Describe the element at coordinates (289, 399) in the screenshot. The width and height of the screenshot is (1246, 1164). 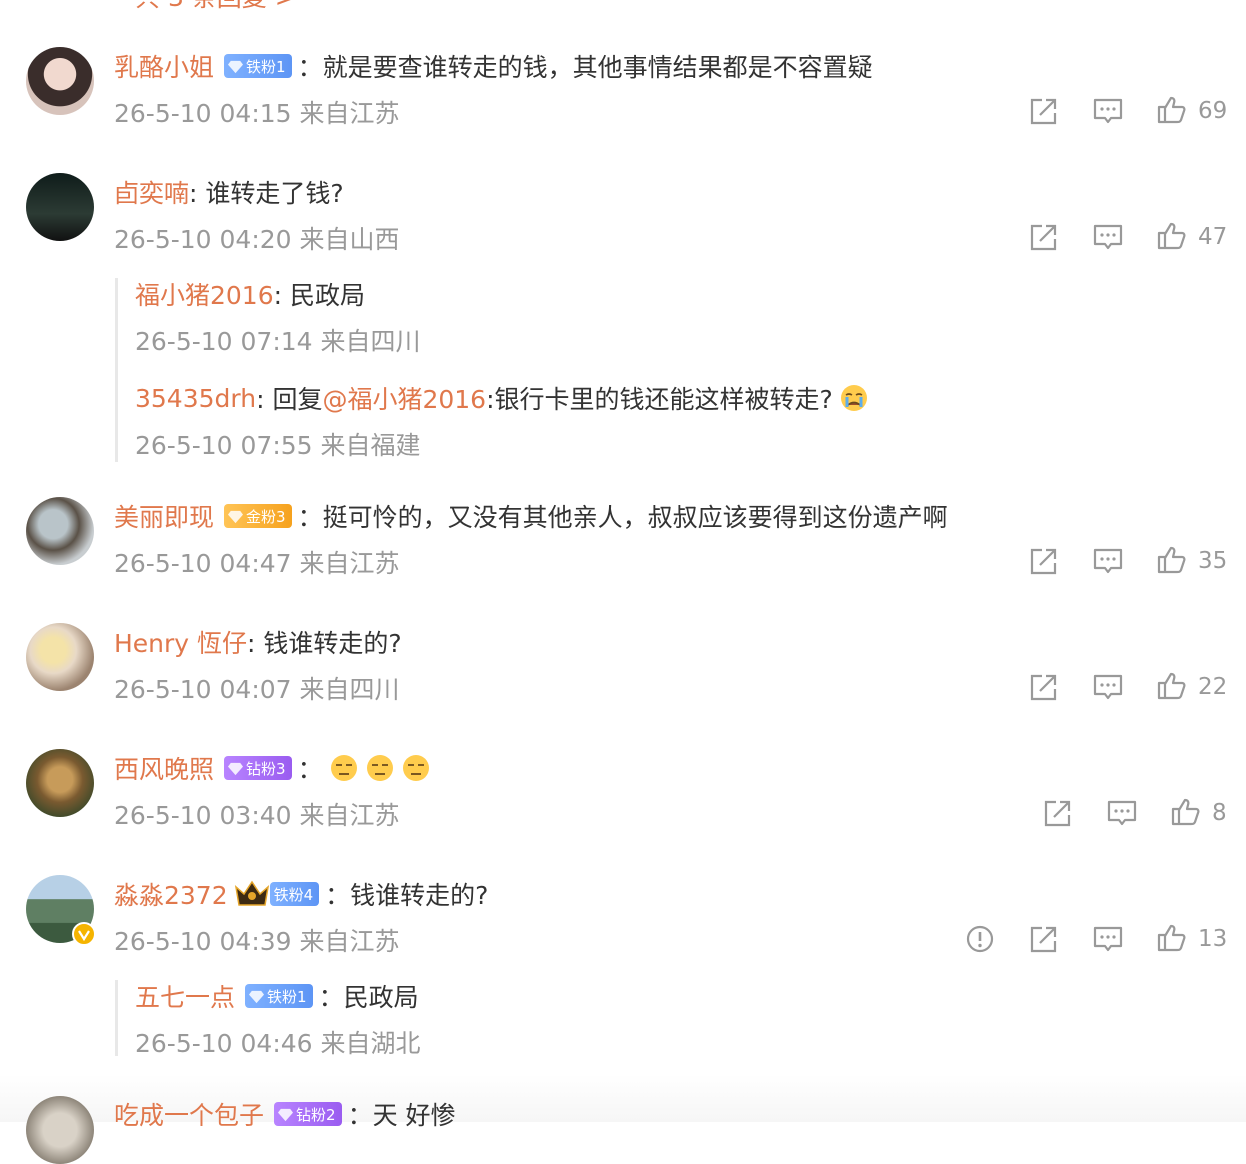
I see `reply-prefix: : 回复` at that location.